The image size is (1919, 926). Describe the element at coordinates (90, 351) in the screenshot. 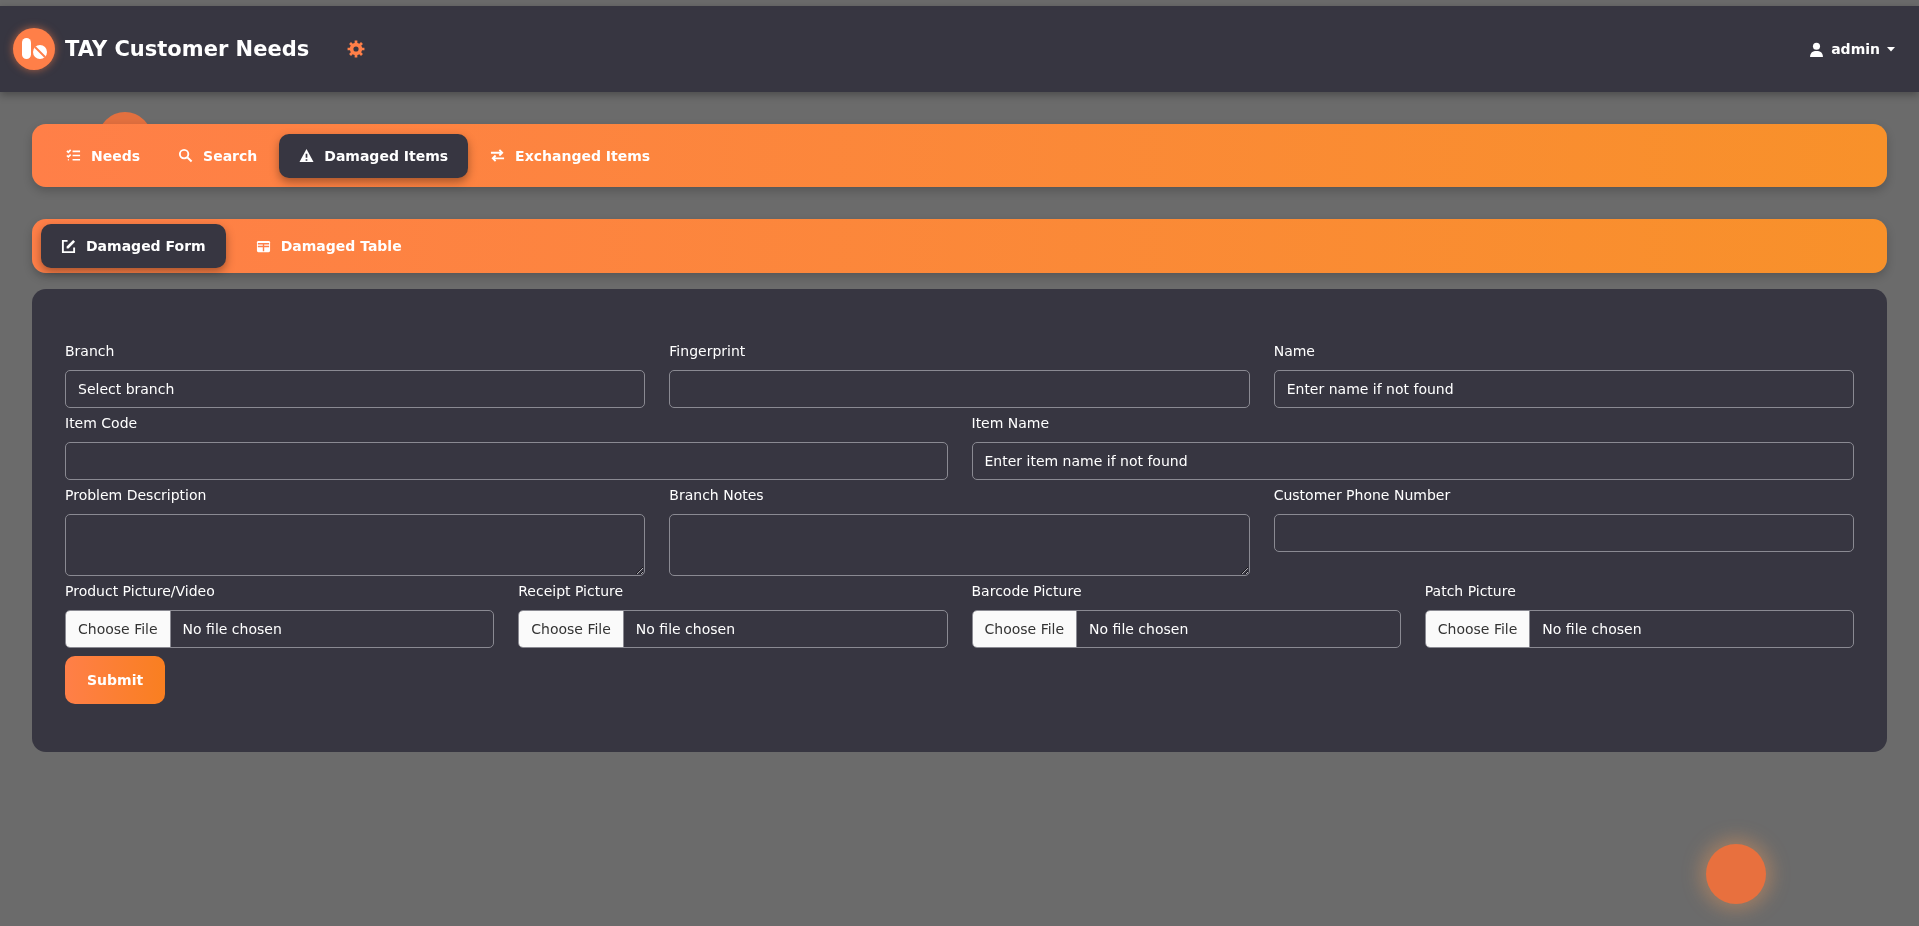

I see `field-label: Branch` at that location.